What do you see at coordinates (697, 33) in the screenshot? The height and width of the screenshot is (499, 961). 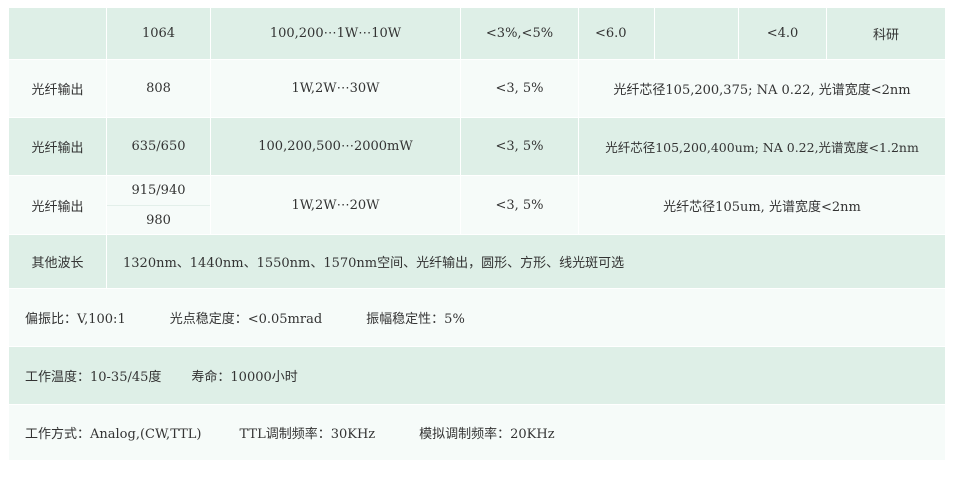 I see `col6-cell` at bounding box center [697, 33].